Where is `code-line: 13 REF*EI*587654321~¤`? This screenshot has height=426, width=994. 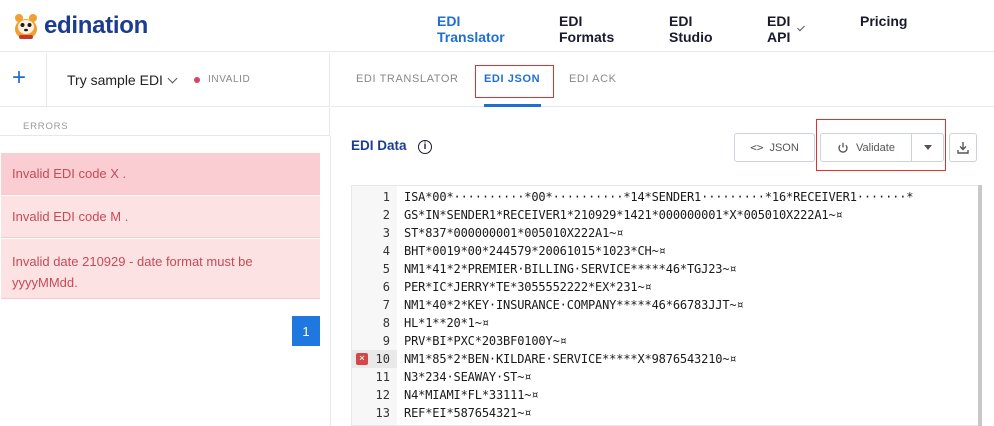
code-line: 13 REF*EI*587654321~¤ is located at coordinates (666, 413).